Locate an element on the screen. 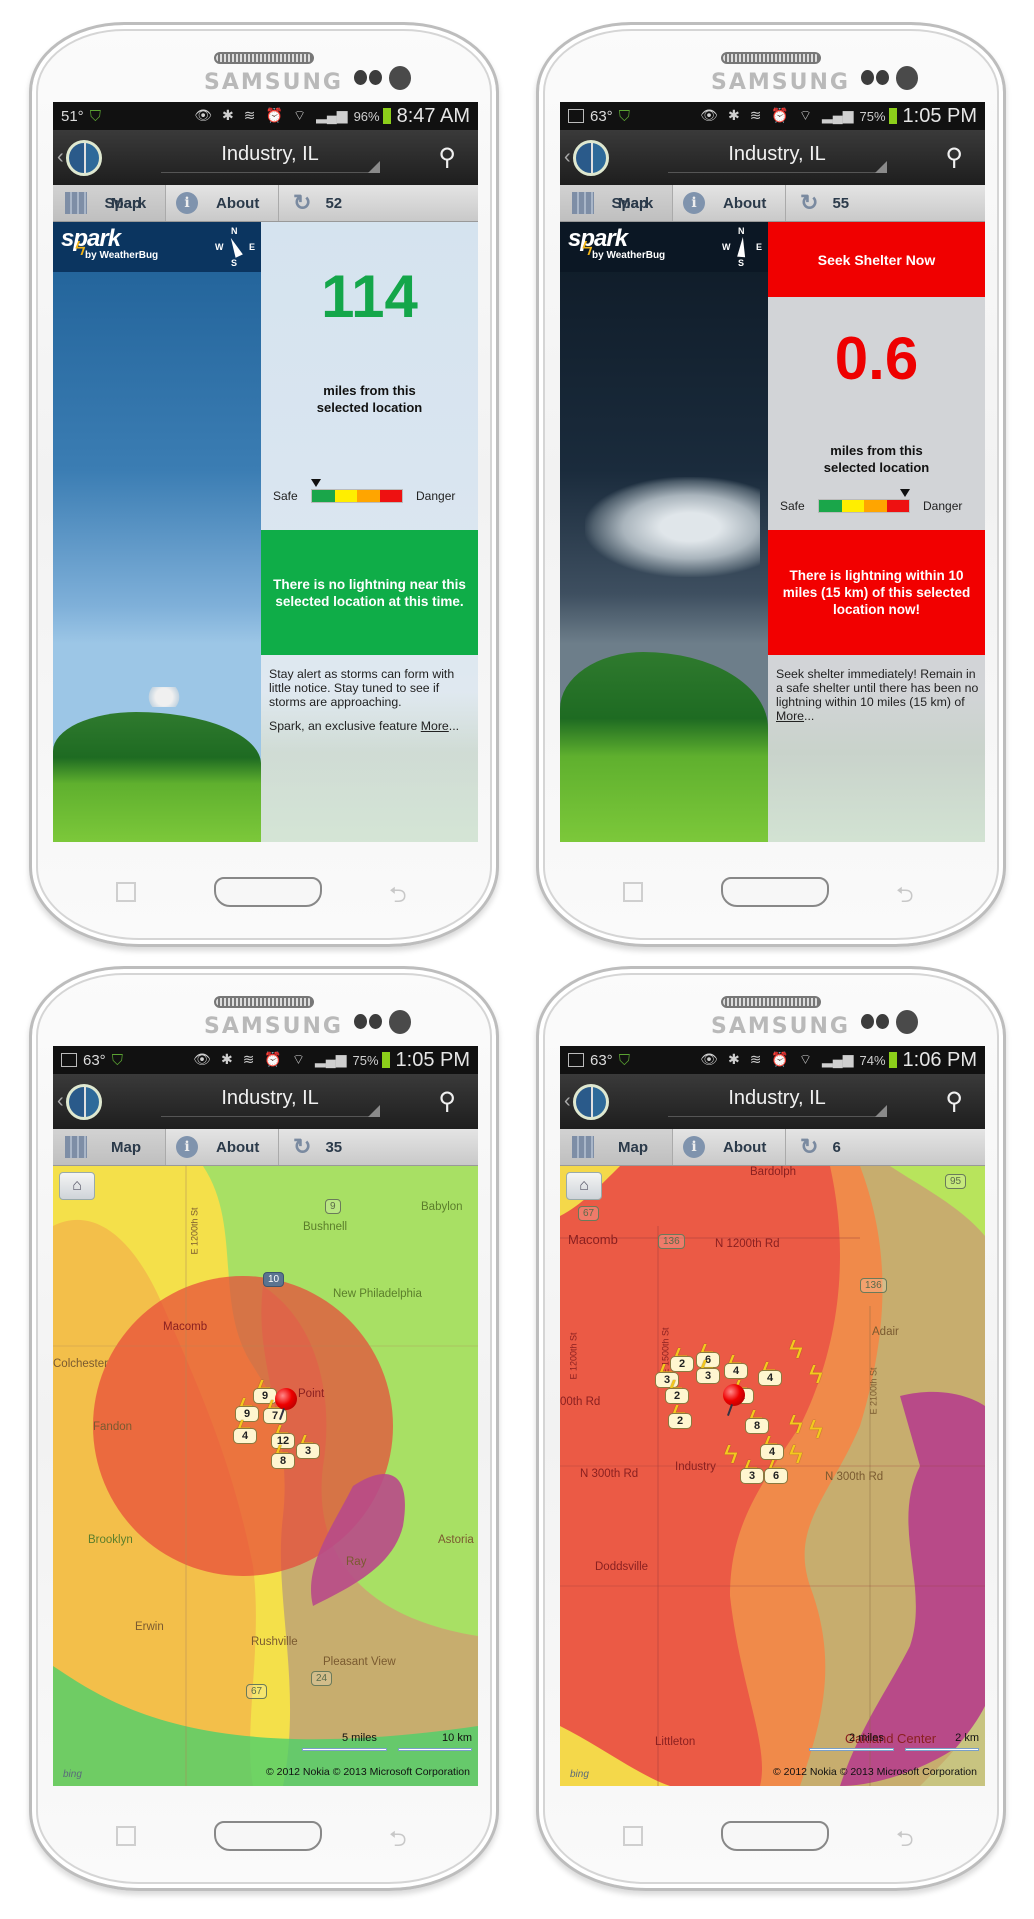 This screenshot has width=1034, height=1919. app-title-bar: ‹ Industry, IL ⚲ is located at coordinates (772, 157).